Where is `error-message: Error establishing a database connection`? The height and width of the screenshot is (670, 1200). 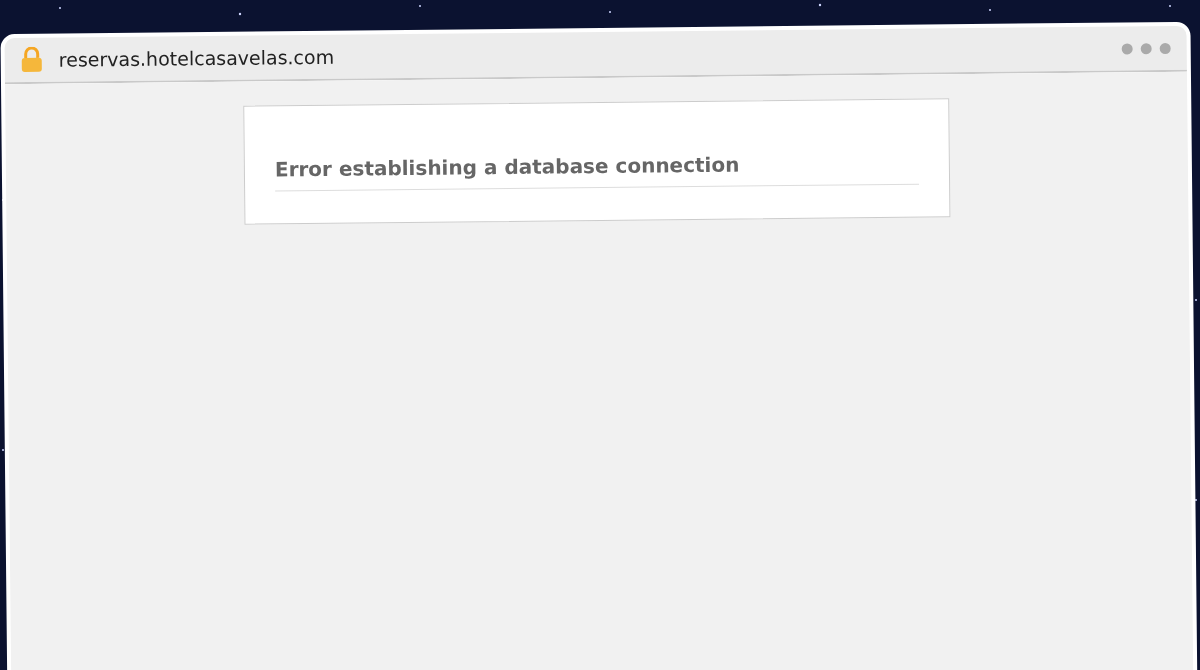
error-message: Error establishing a database connection is located at coordinates (597, 169).